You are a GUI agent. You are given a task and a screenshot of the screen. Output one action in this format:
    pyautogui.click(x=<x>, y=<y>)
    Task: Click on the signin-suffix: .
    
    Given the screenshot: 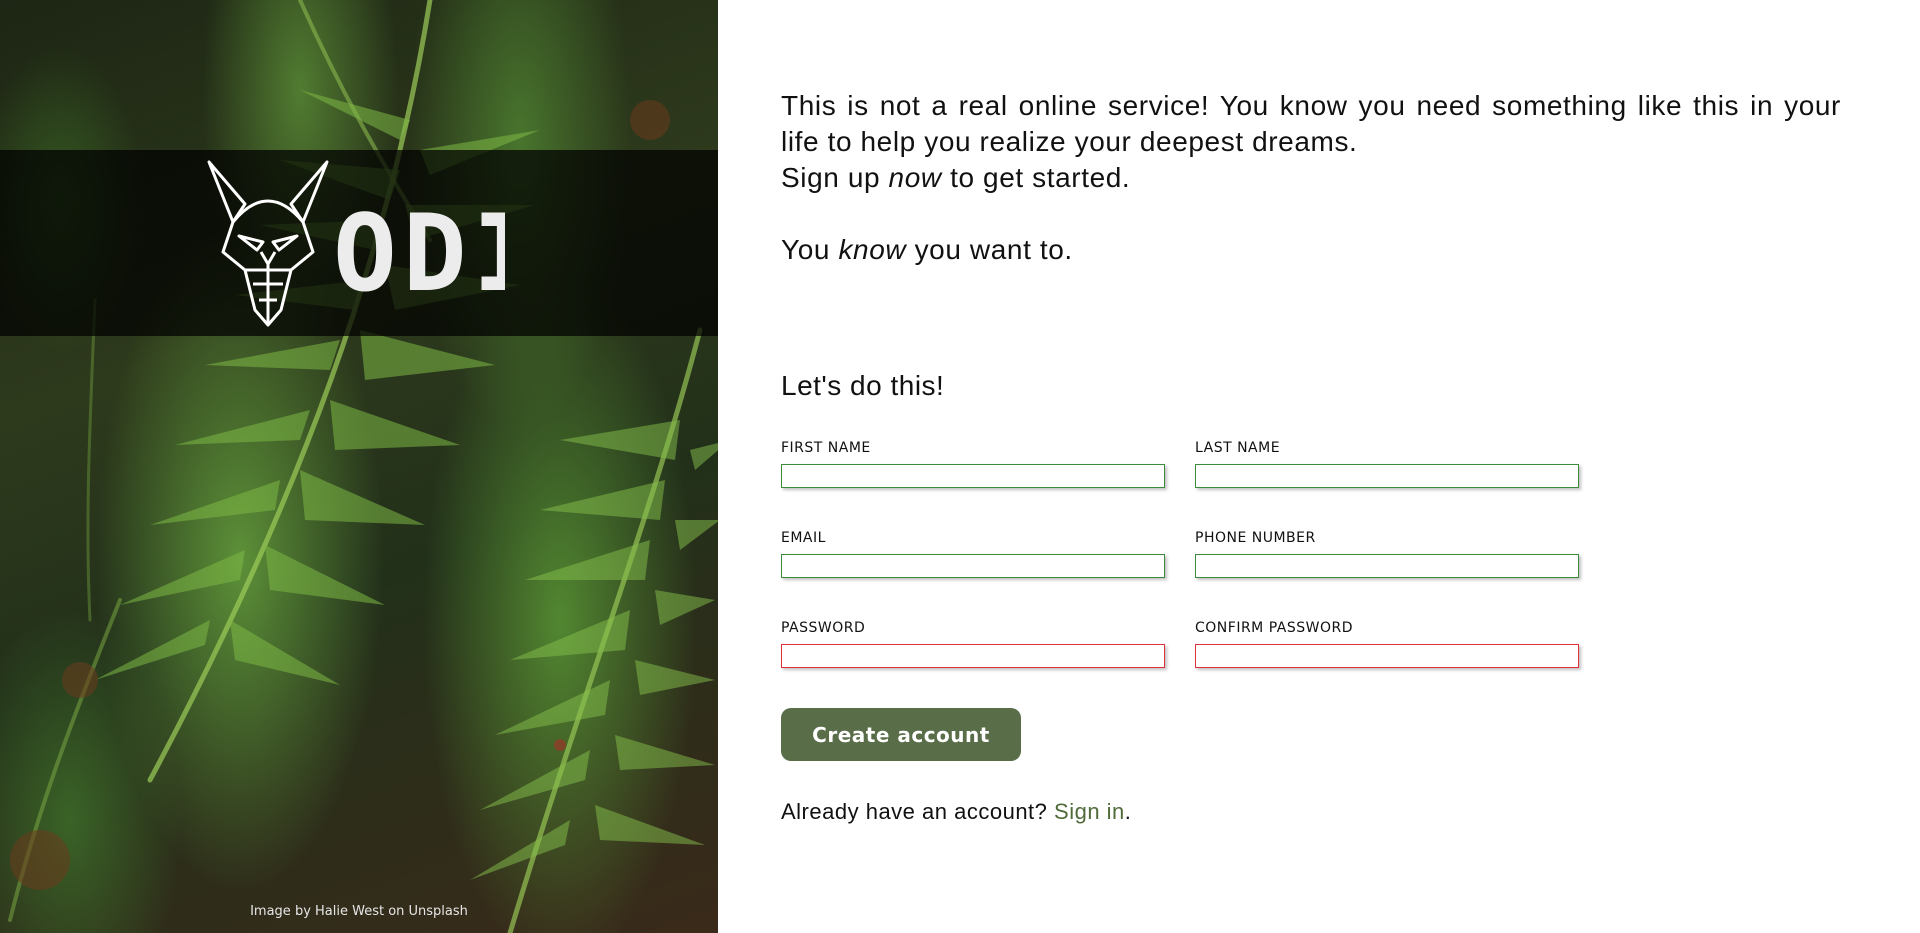 What is the action you would take?
    pyautogui.click(x=1128, y=811)
    